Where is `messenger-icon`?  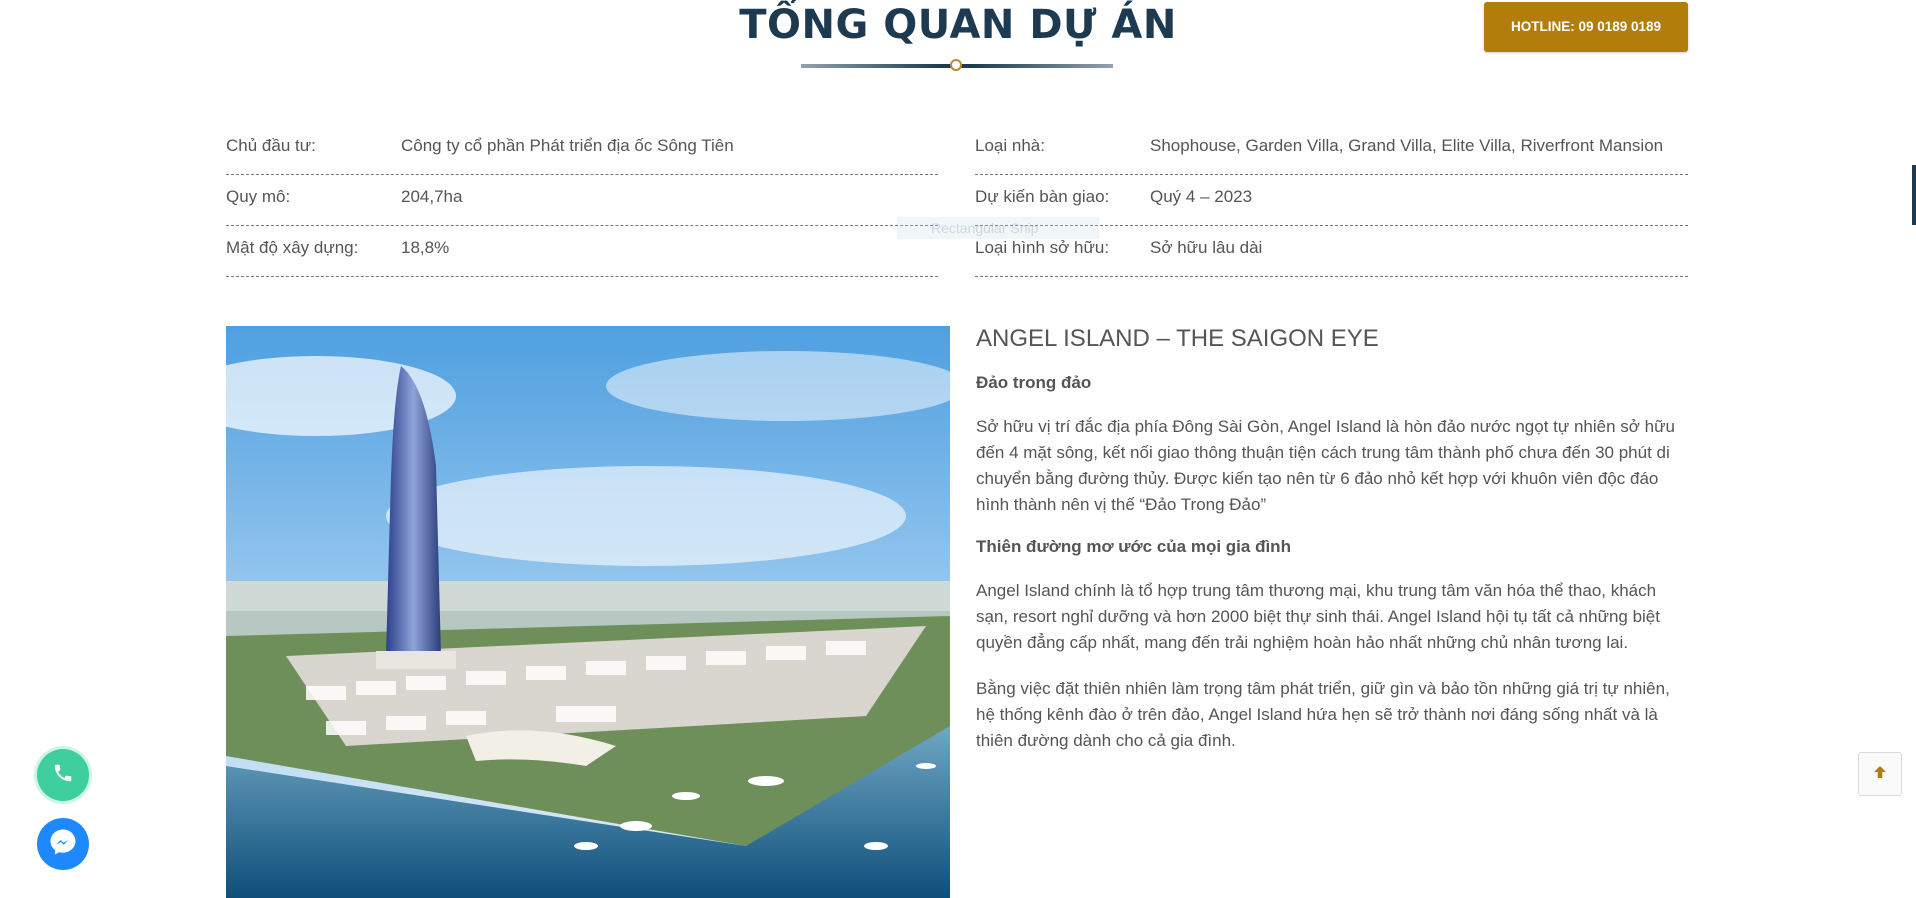
messenger-icon is located at coordinates (63, 844).